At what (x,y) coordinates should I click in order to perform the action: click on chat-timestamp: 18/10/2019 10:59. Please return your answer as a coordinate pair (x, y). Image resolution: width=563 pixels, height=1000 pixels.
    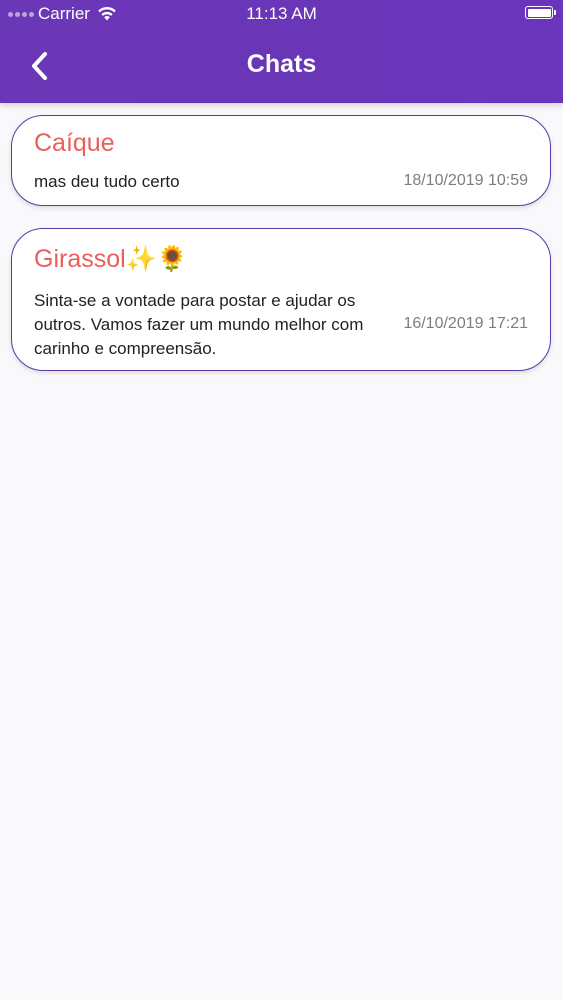
    Looking at the image, I should click on (465, 180).